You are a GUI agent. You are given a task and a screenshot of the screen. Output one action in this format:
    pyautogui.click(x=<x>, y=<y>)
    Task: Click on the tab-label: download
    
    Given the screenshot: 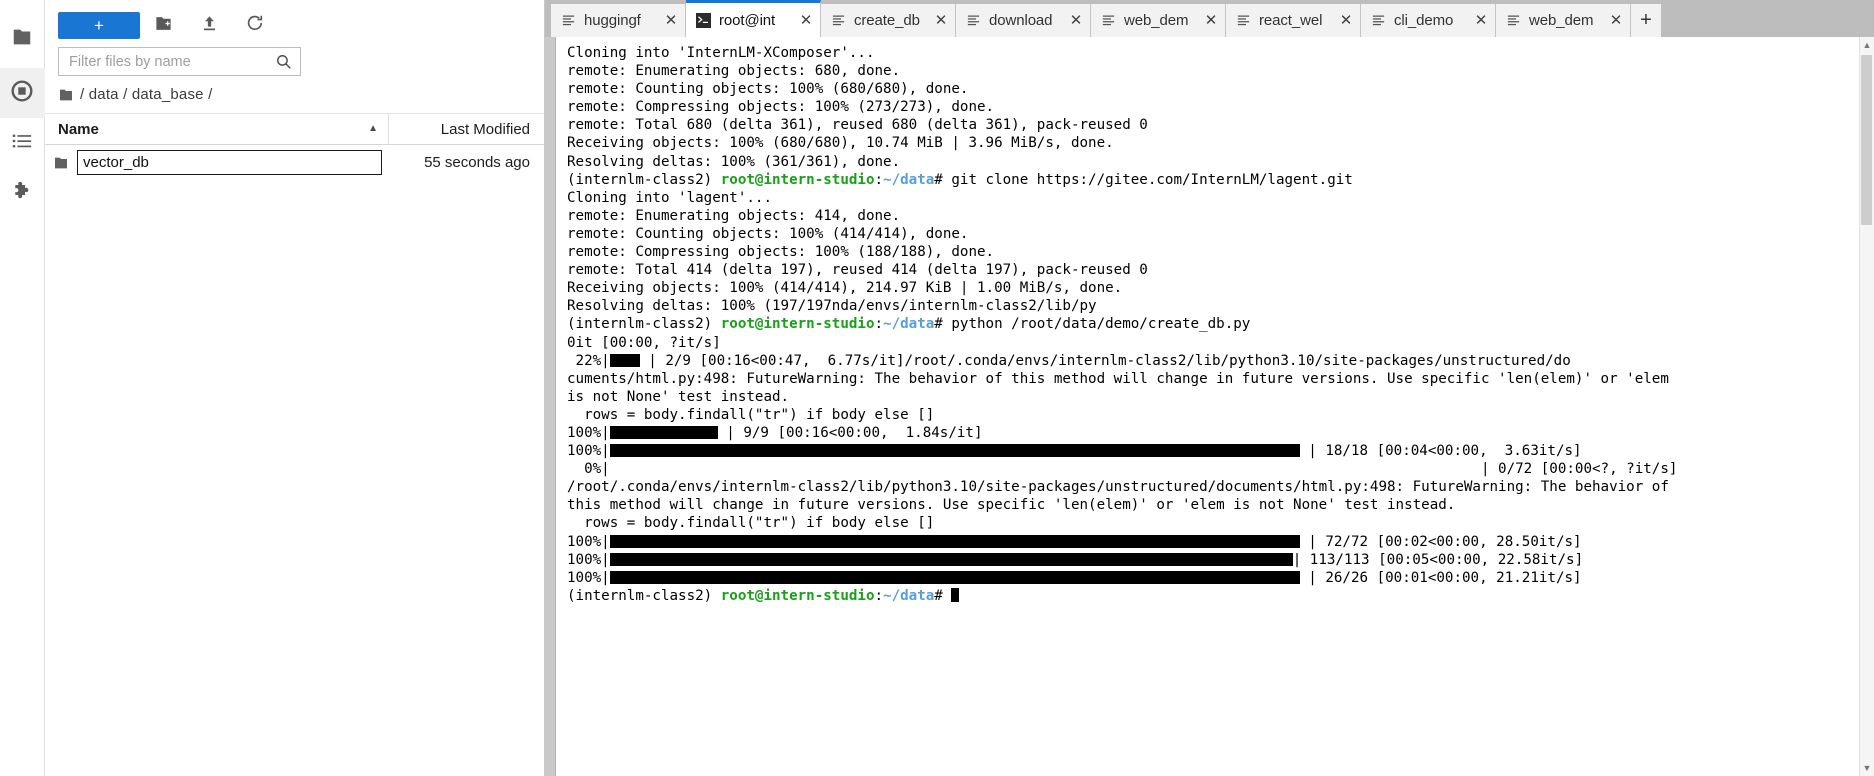 What is the action you would take?
    pyautogui.click(x=1021, y=20)
    